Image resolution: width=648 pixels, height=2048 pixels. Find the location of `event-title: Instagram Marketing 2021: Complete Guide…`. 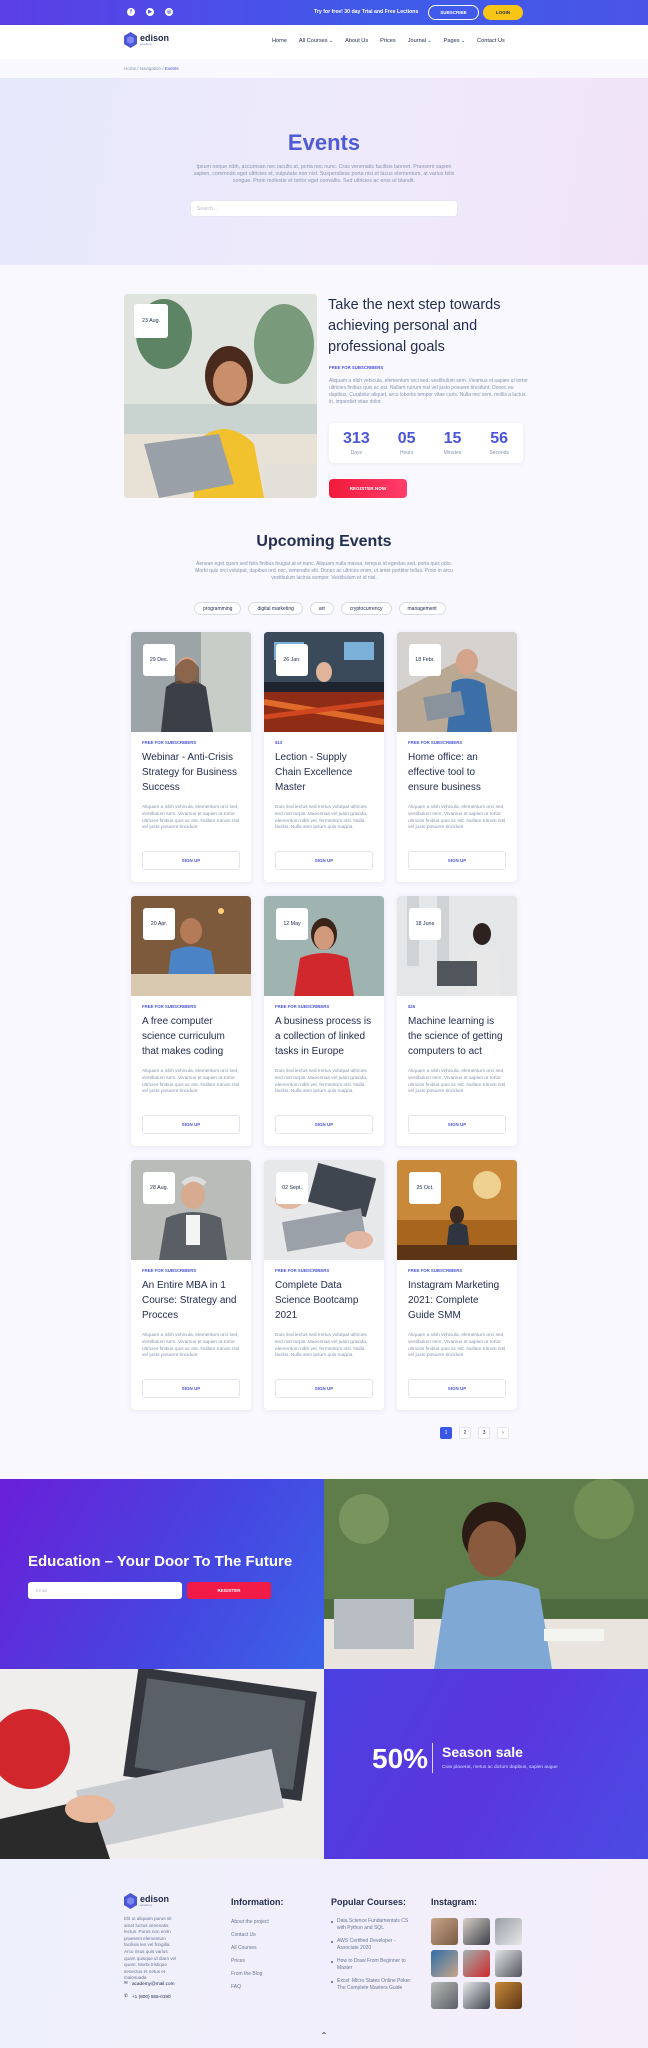

event-title: Instagram Marketing 2021: Complete Guide… is located at coordinates (458, 1300).